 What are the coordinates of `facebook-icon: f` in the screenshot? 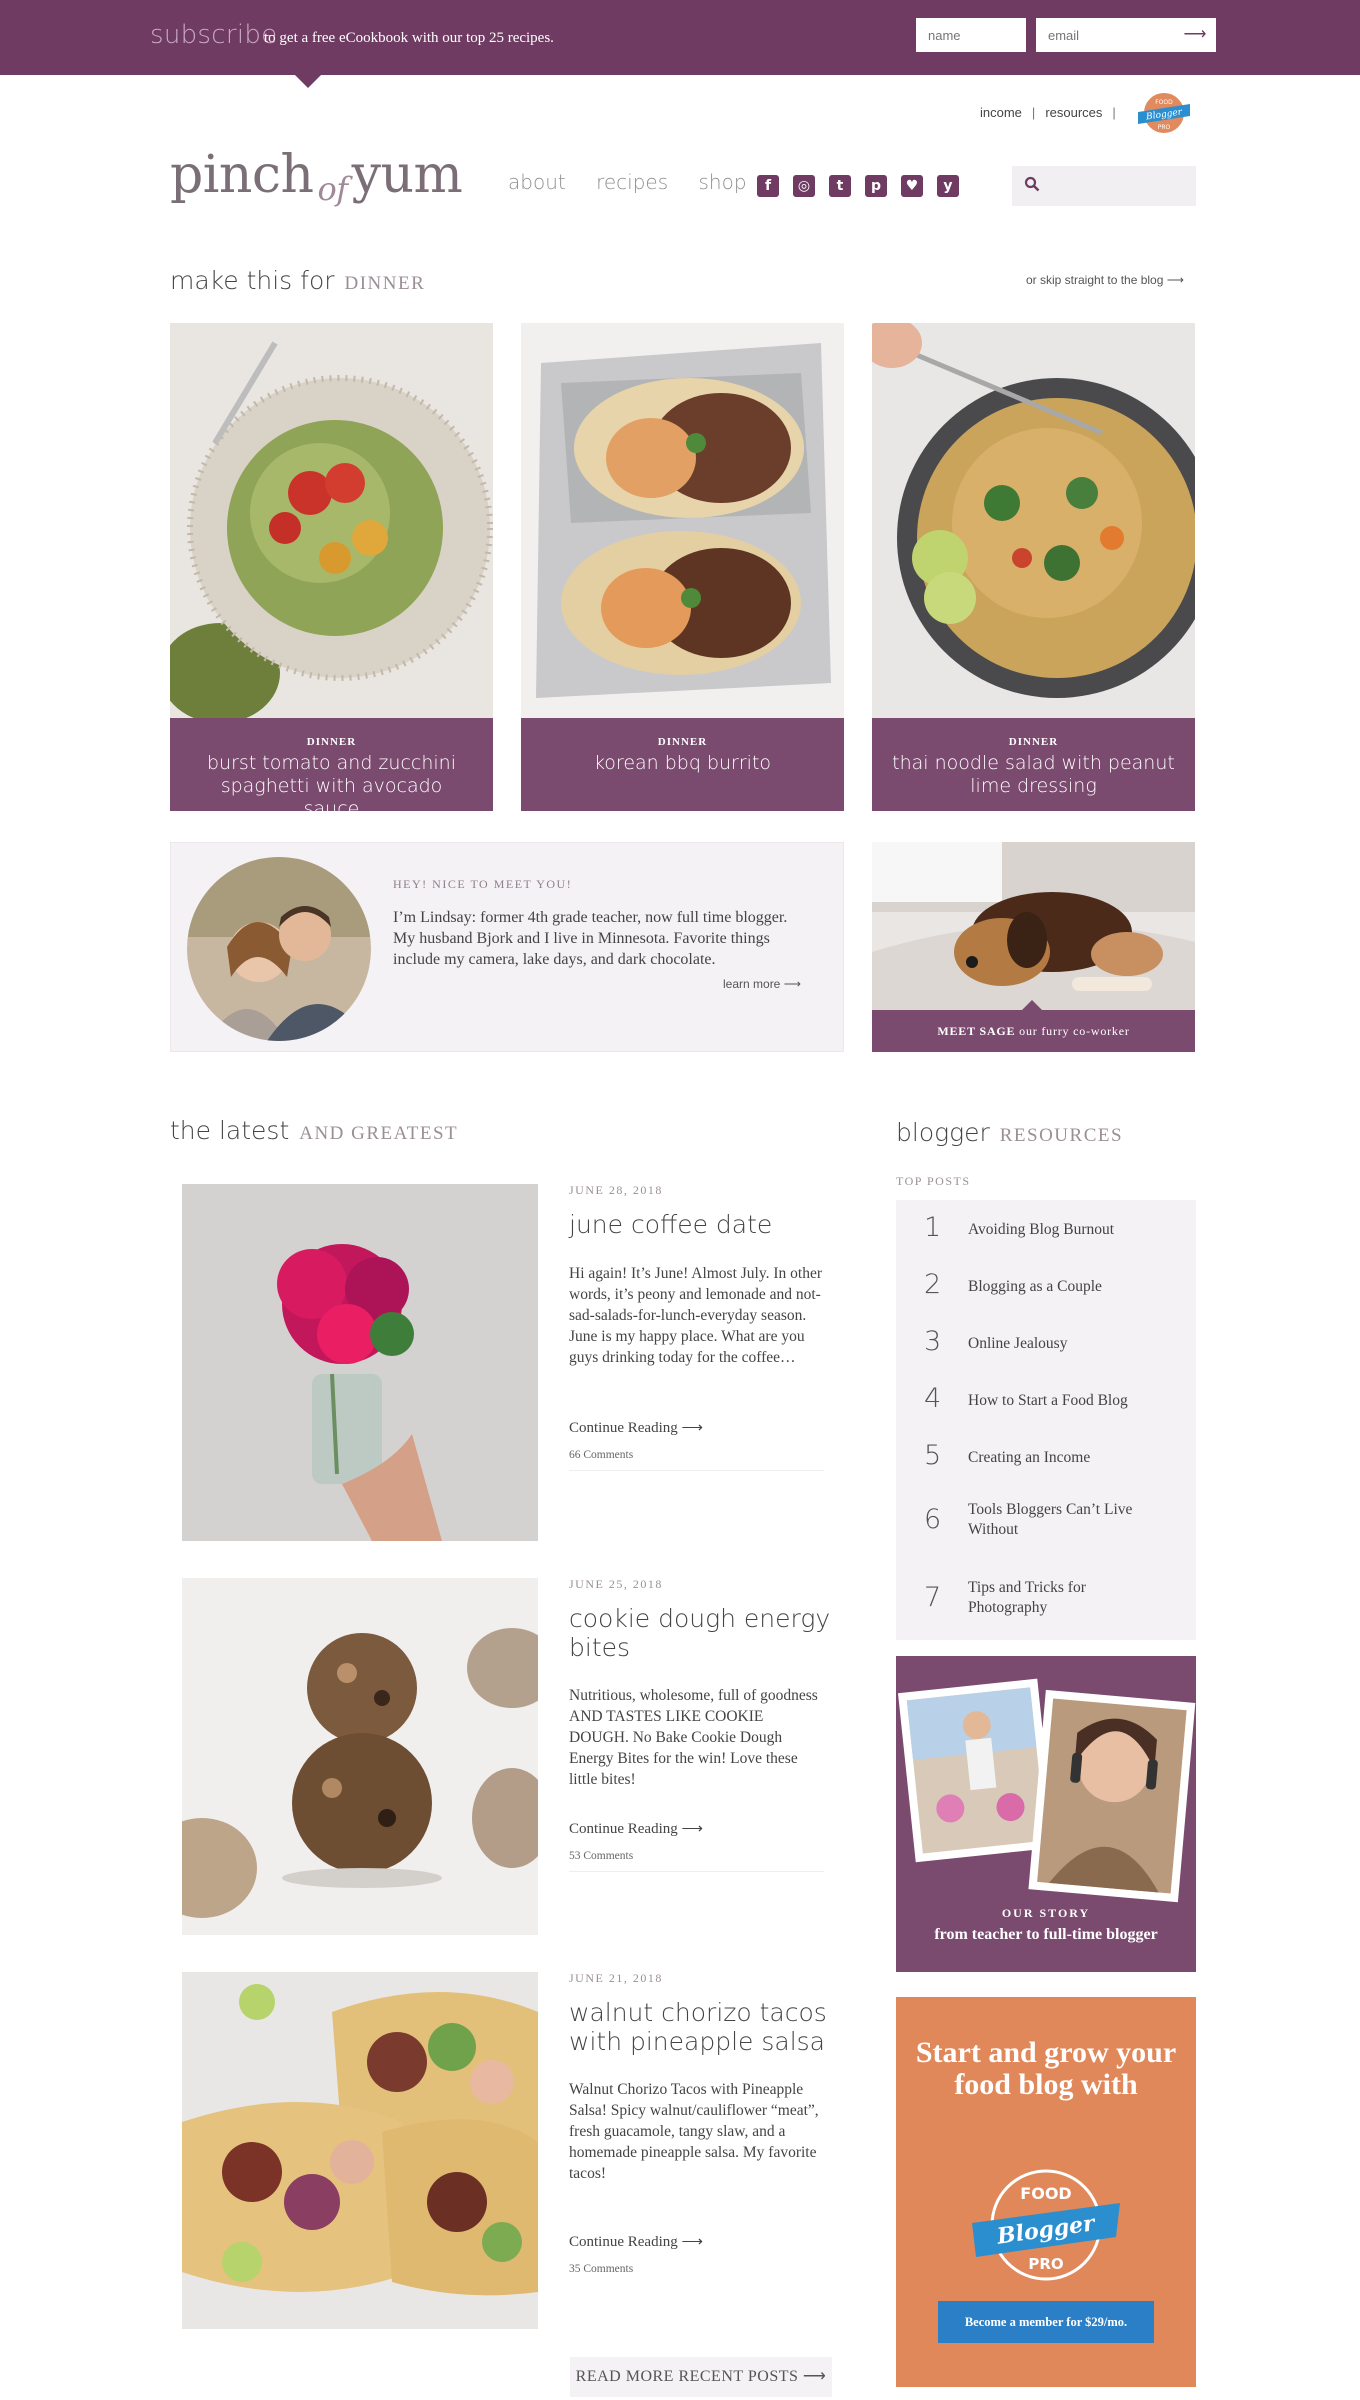 It's located at (768, 186).